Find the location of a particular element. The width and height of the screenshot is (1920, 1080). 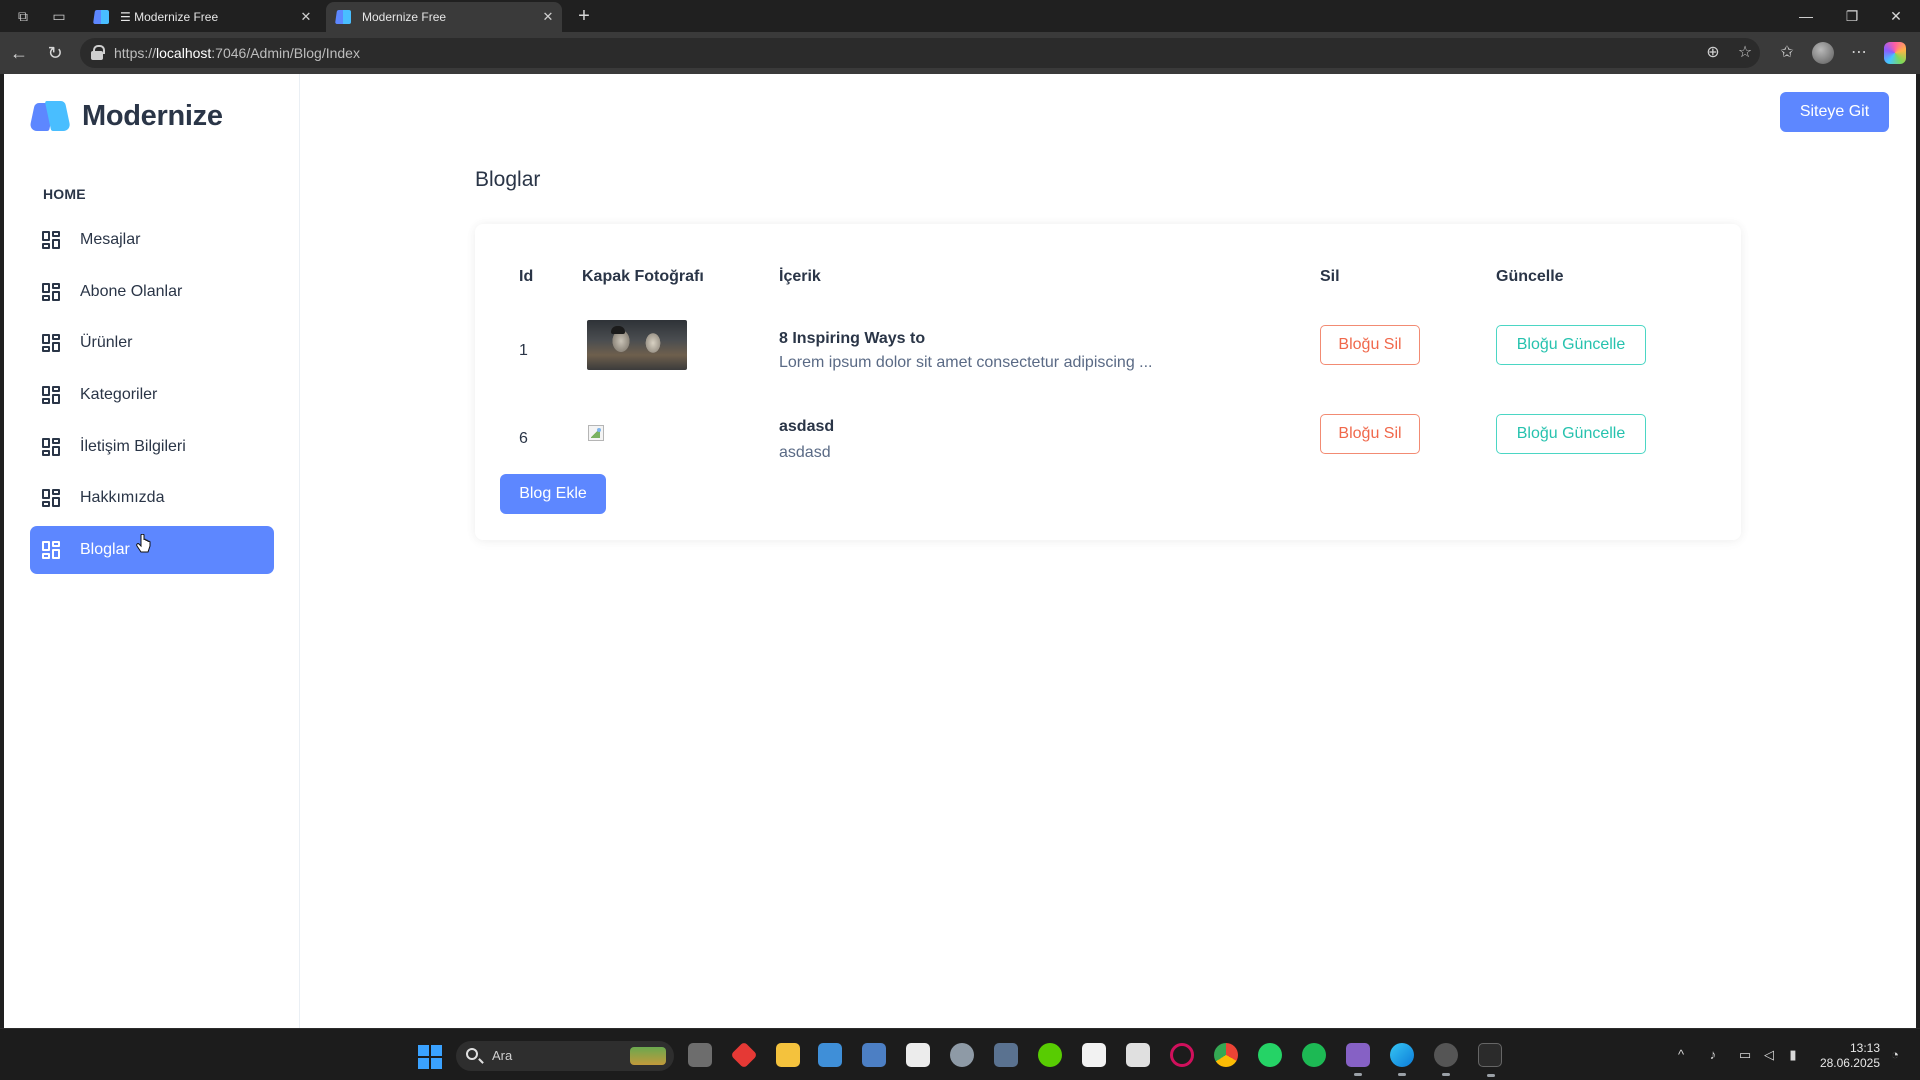

sidebar-item-label: Mesajlar is located at coordinates (110, 239).